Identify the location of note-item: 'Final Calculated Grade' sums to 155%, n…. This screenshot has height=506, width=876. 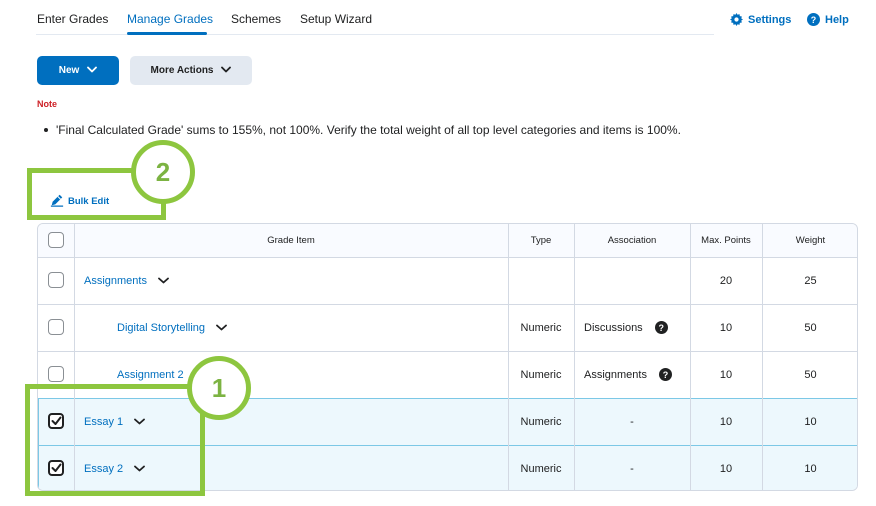
(362, 130).